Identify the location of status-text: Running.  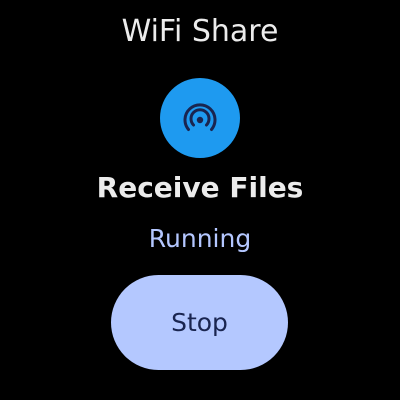
(200, 238).